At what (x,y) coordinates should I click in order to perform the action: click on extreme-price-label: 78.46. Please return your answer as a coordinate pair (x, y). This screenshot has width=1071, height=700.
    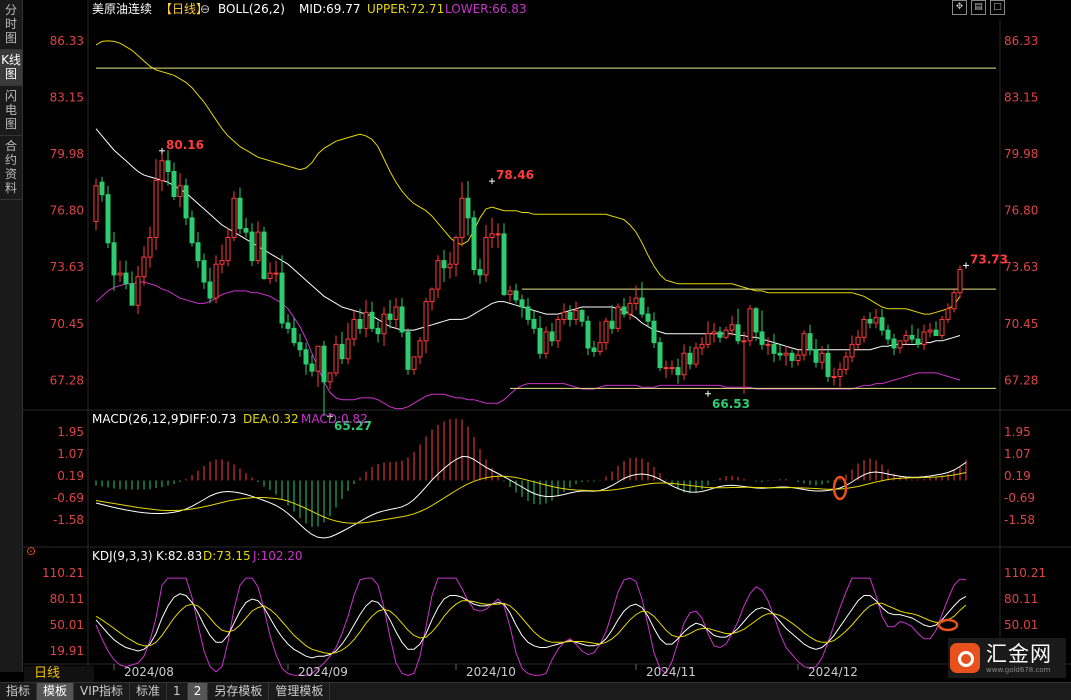
    Looking at the image, I should click on (515, 175).